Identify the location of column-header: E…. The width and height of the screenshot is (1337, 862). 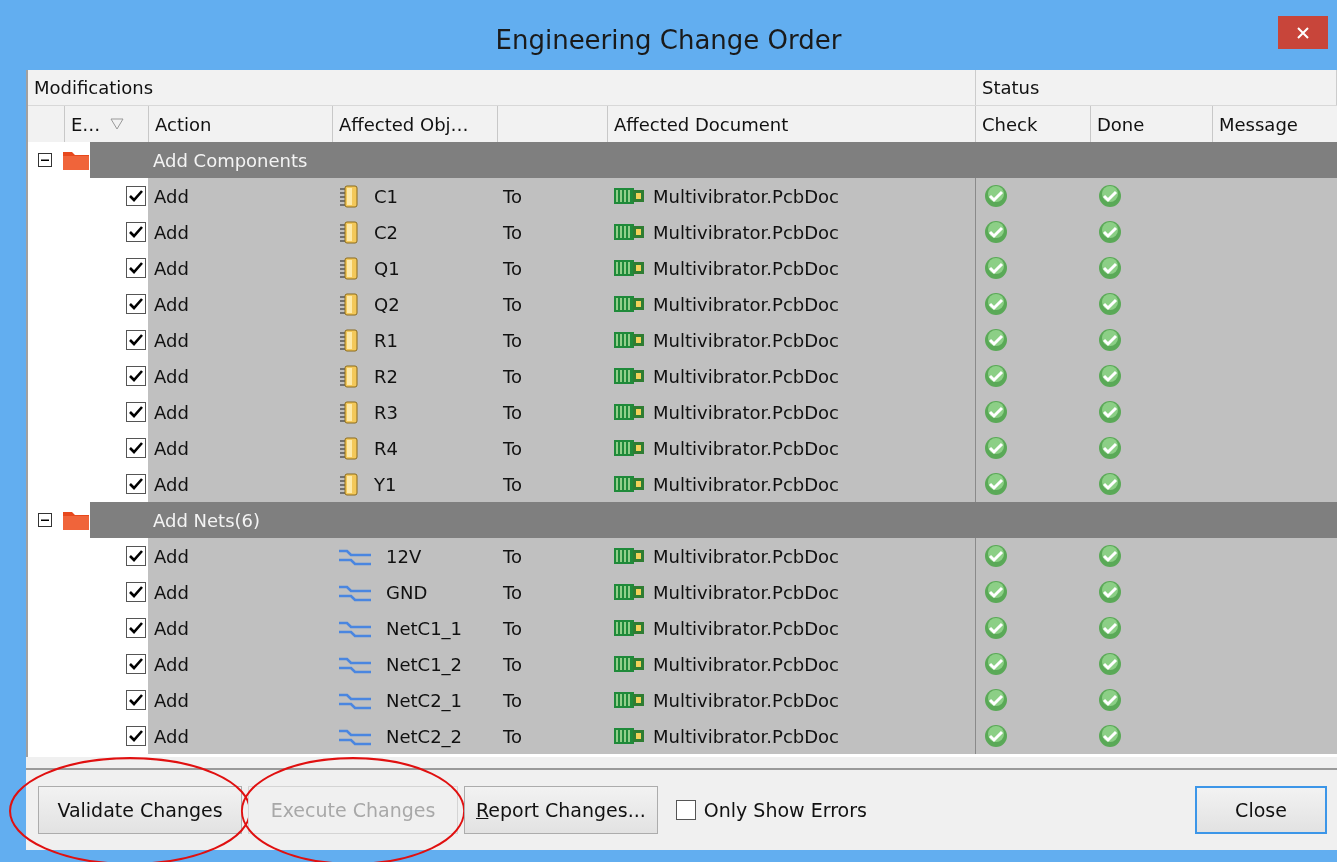
(98, 124).